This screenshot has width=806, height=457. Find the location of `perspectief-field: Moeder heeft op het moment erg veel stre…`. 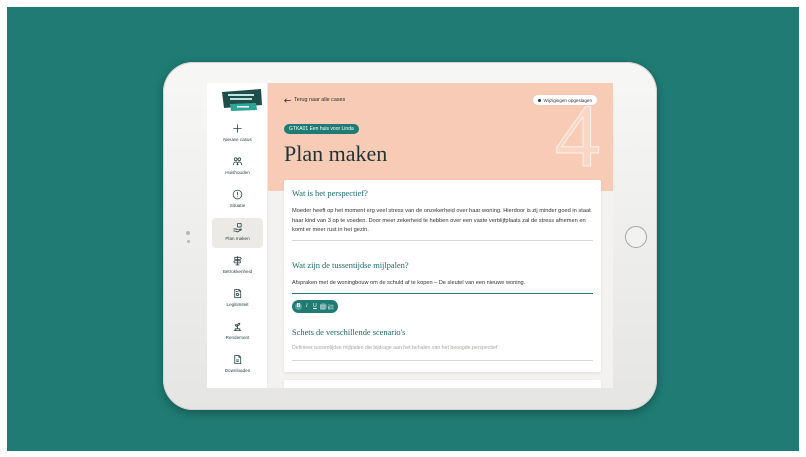

perspectief-field: Moeder heeft op het moment erg veel stre… is located at coordinates (442, 224).